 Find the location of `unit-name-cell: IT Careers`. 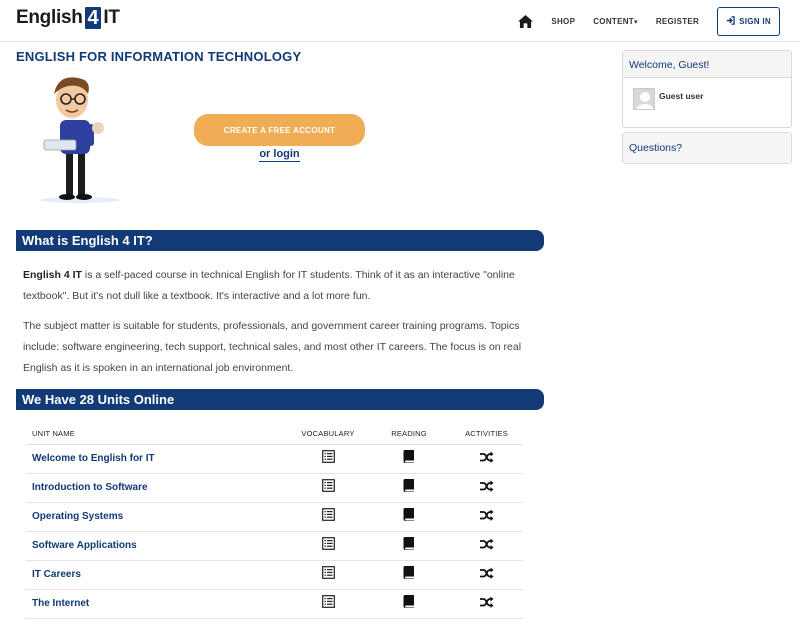

unit-name-cell: IT Careers is located at coordinates (157, 575).